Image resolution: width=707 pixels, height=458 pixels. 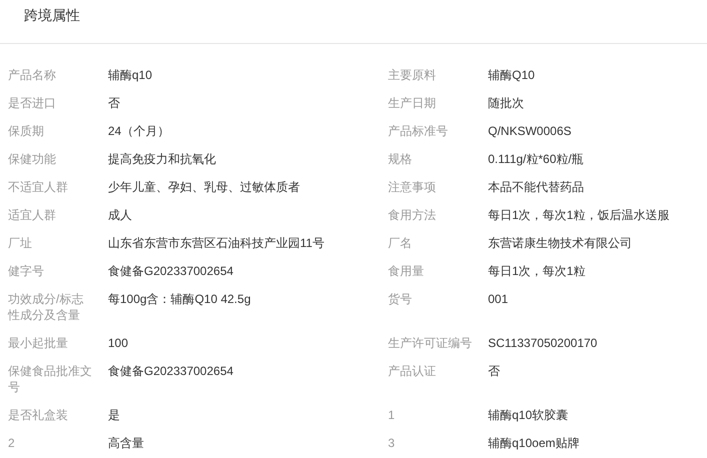 What do you see at coordinates (26, 131) in the screenshot?
I see `attribute-label: 保质期` at bounding box center [26, 131].